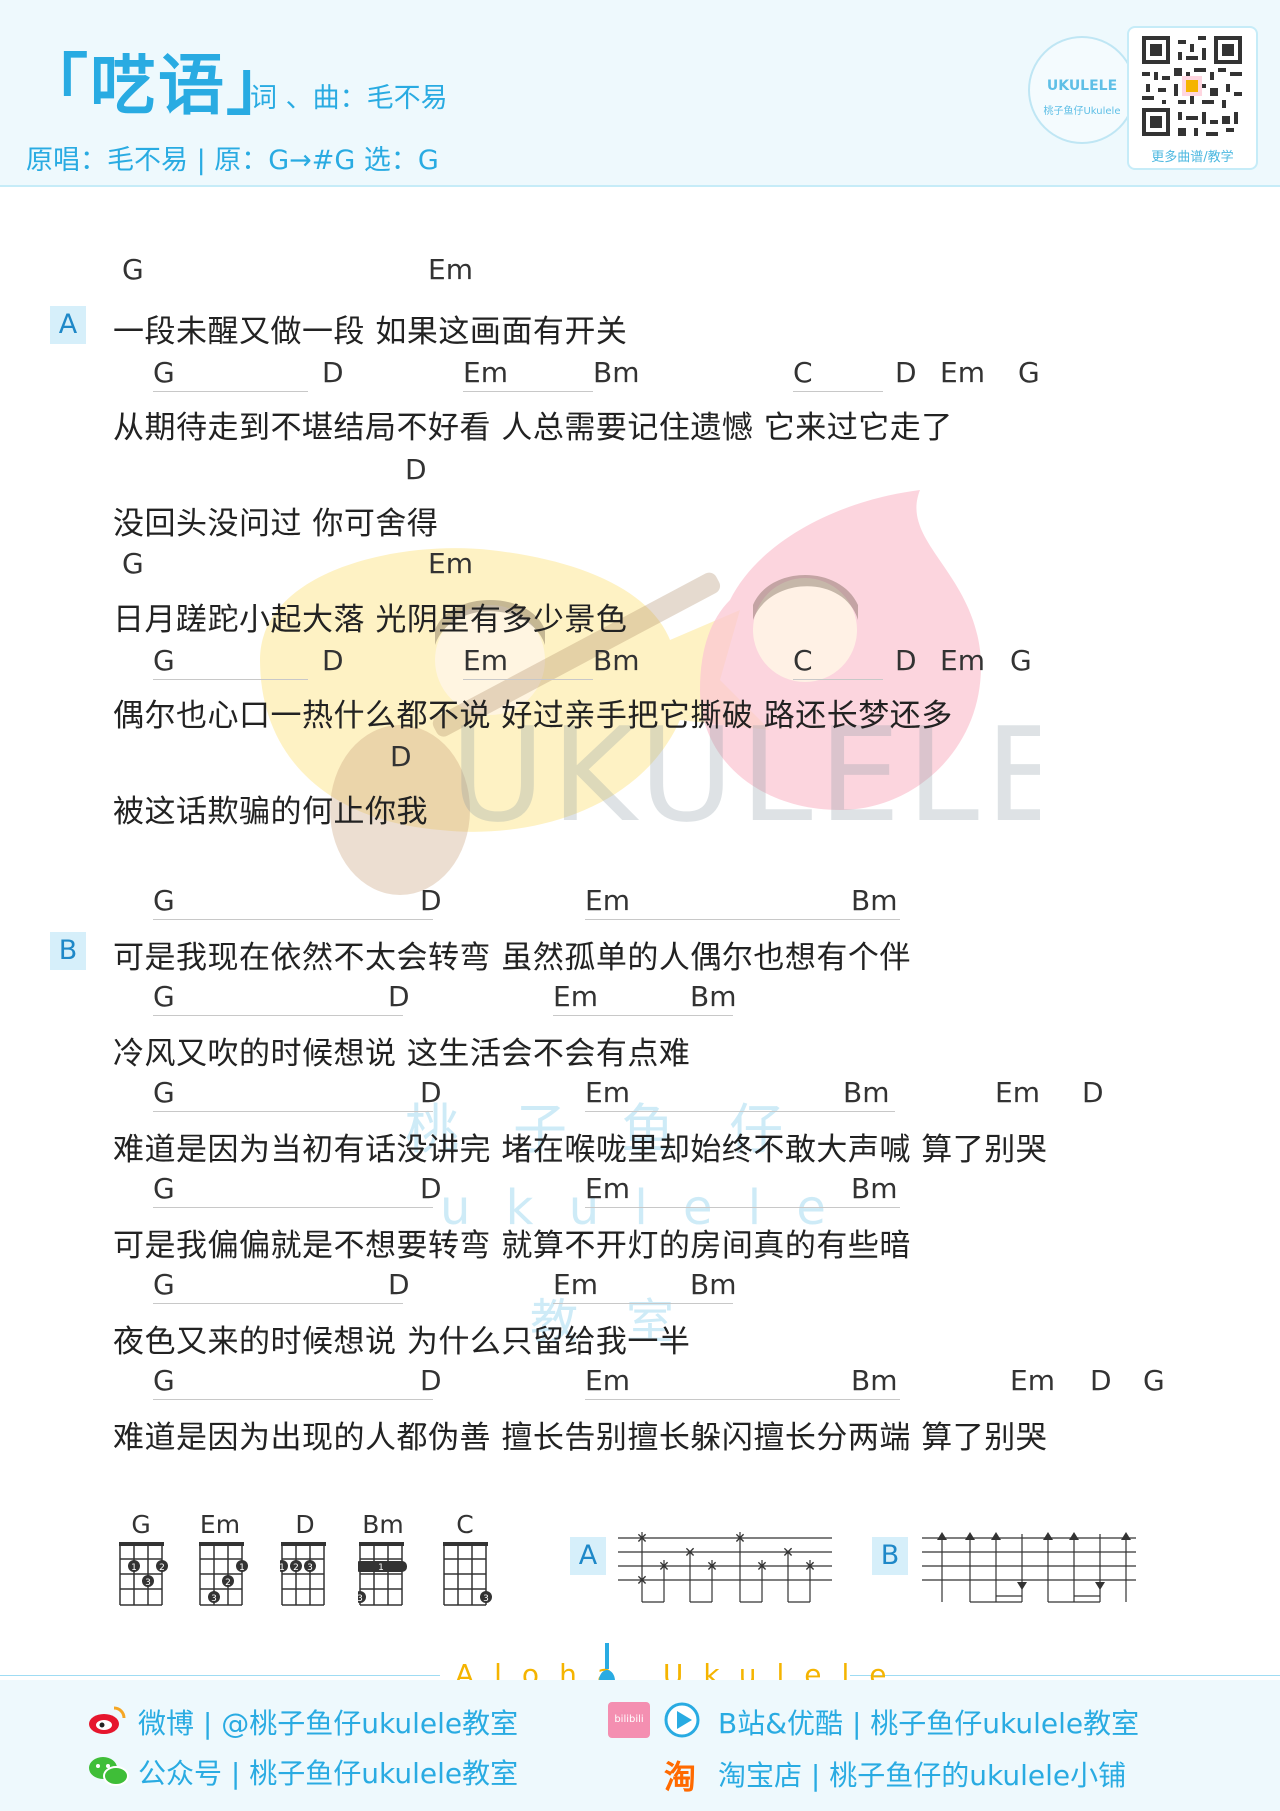  I want to click on lyric-line: 没回头没问过 你可舍得, so click(276, 524).